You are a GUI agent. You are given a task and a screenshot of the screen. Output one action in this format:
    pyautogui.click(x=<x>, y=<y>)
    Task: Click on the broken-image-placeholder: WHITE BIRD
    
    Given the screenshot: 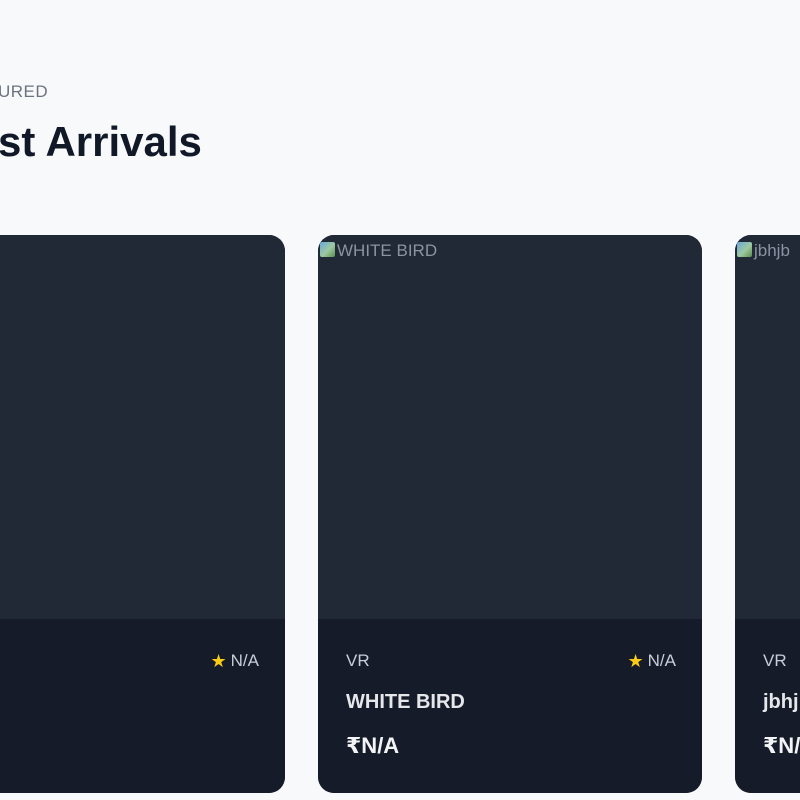 What is the action you would take?
    pyautogui.click(x=378, y=251)
    